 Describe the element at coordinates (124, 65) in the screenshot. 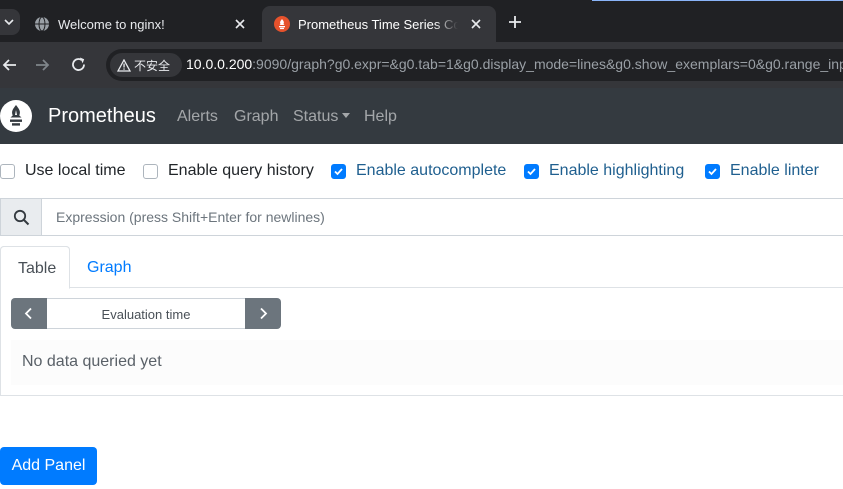

I see `warning-triangle-icon` at that location.